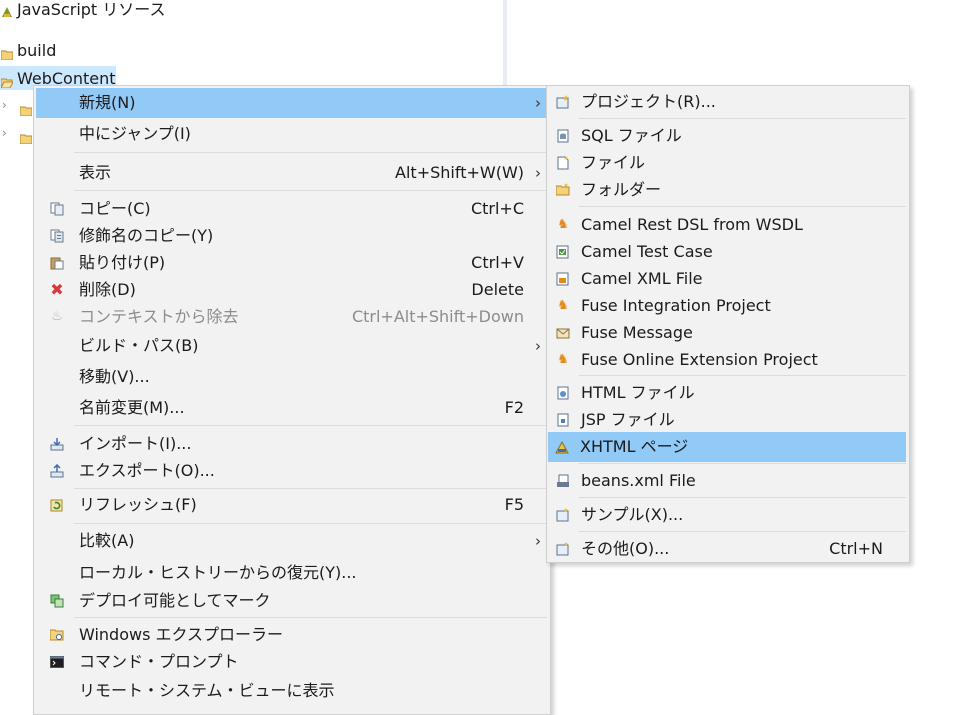 The height and width of the screenshot is (715, 977). What do you see at coordinates (57, 662) in the screenshot?
I see `command-prompt-icon` at bounding box center [57, 662].